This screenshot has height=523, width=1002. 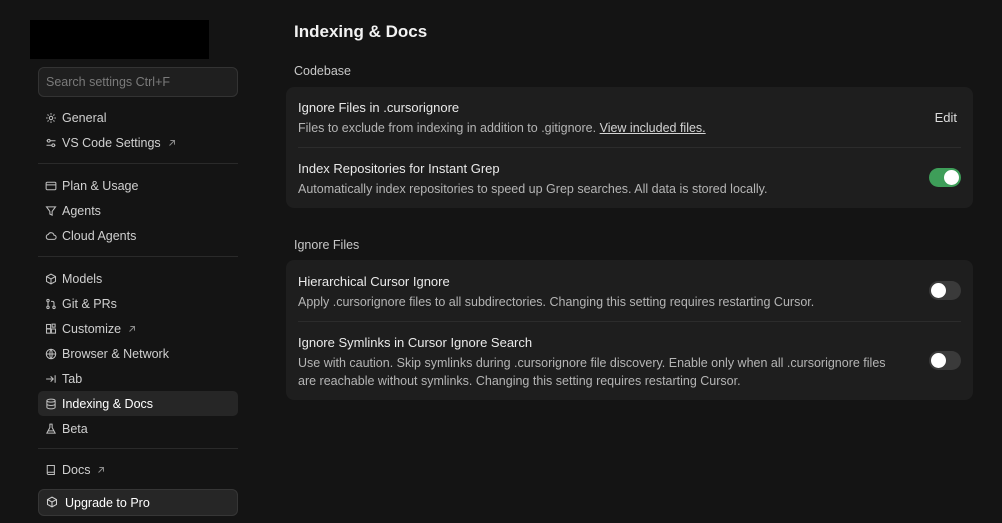 What do you see at coordinates (92, 328) in the screenshot?
I see `sidebar-item-label: Customize` at bounding box center [92, 328].